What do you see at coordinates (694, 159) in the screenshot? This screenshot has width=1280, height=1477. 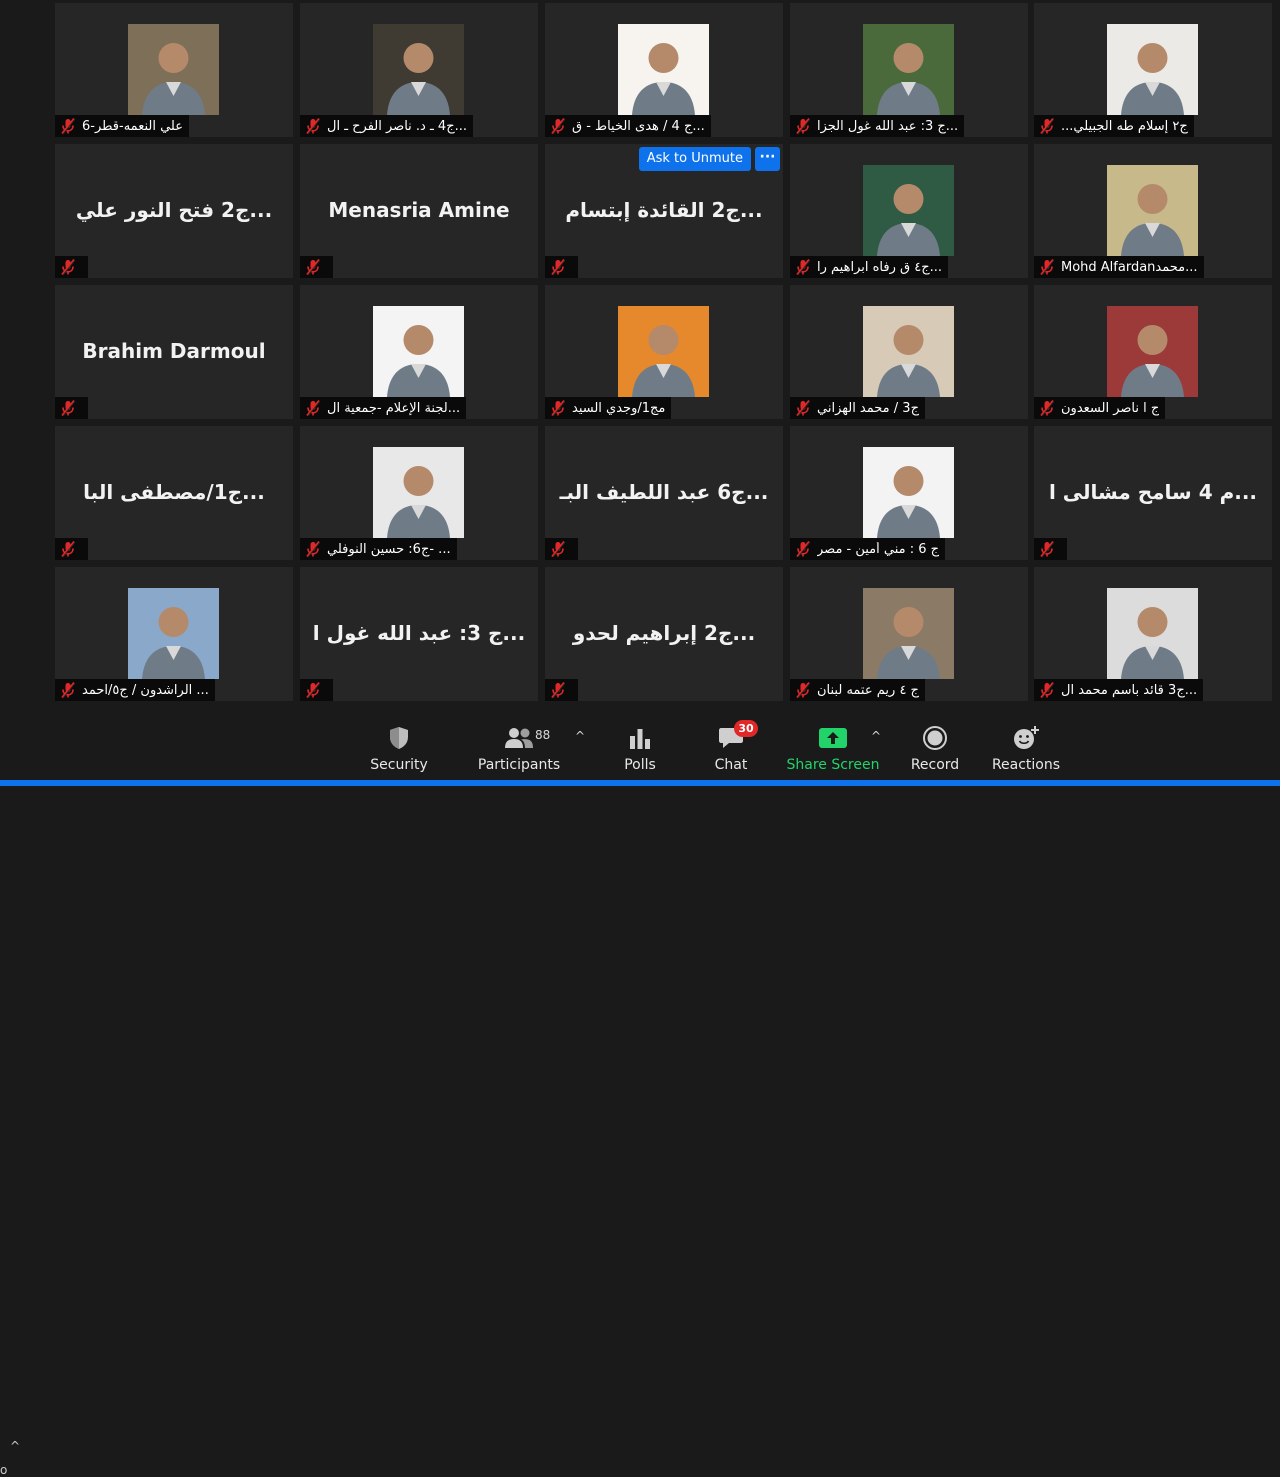 I see `ask-to-unmute-button: Ask to Unmute` at bounding box center [694, 159].